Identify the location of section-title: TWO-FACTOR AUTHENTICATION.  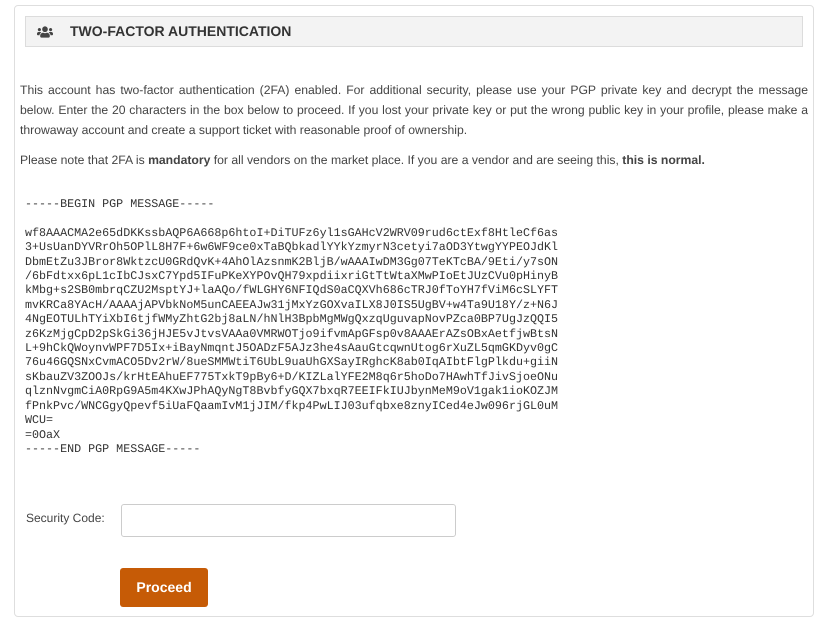
(181, 31).